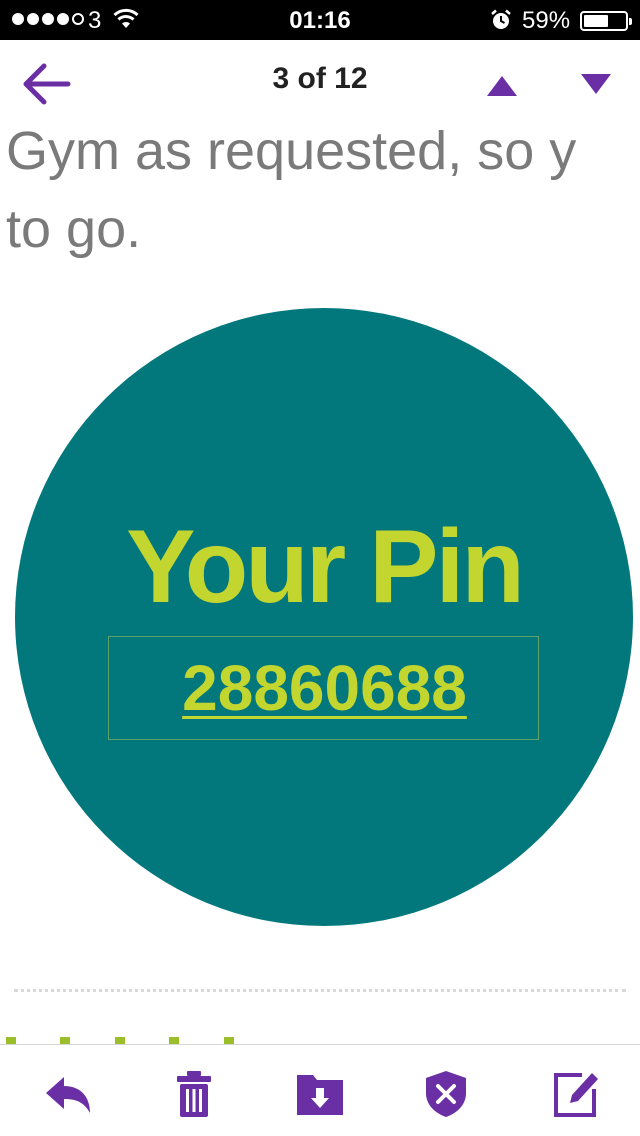 Image resolution: width=640 pixels, height=1136 pixels. Describe the element at coordinates (501, 19) in the screenshot. I see `alarm-clock-icon` at that location.